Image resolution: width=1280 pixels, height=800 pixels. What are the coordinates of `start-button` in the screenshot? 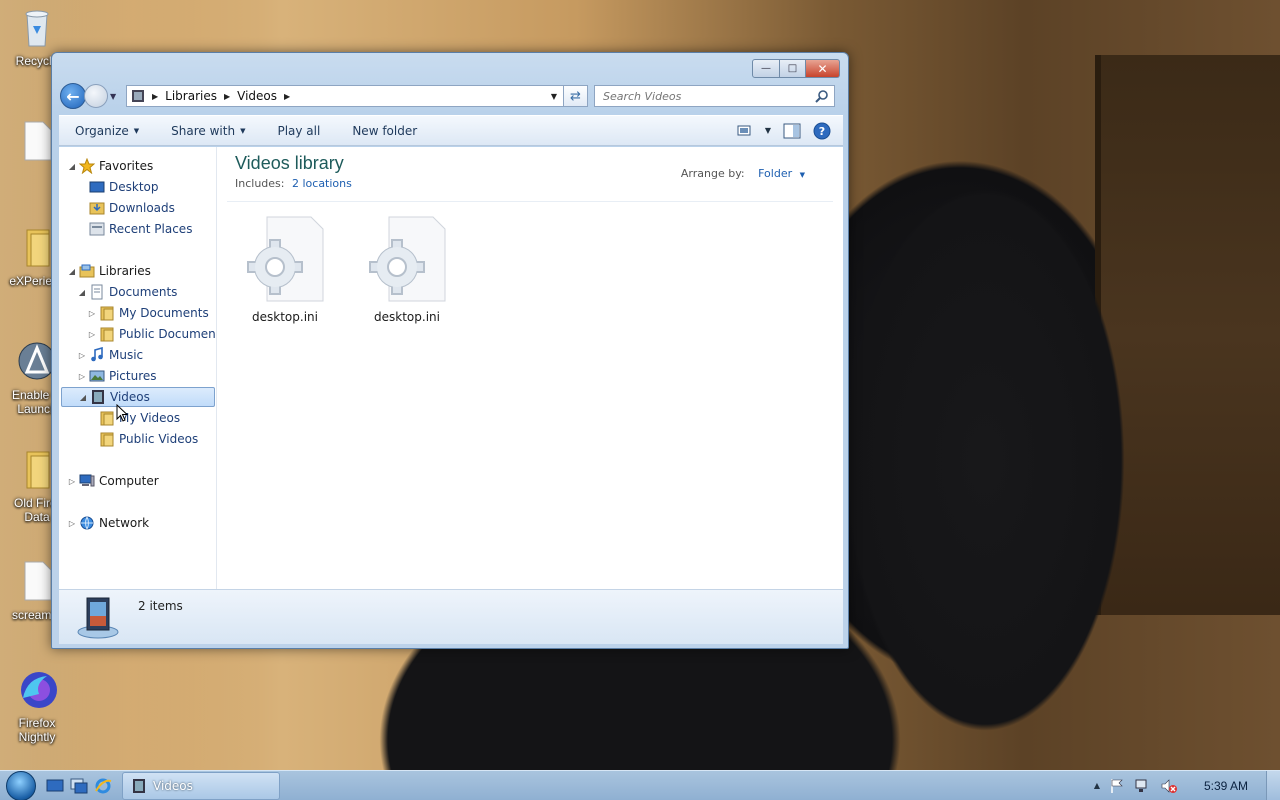 It's located at (21, 785).